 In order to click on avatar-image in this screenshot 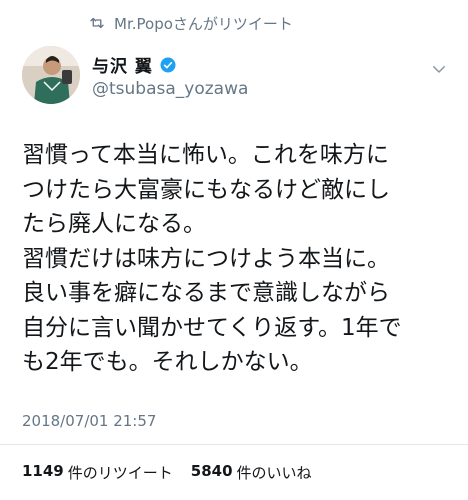, I will do `click(51, 75)`.